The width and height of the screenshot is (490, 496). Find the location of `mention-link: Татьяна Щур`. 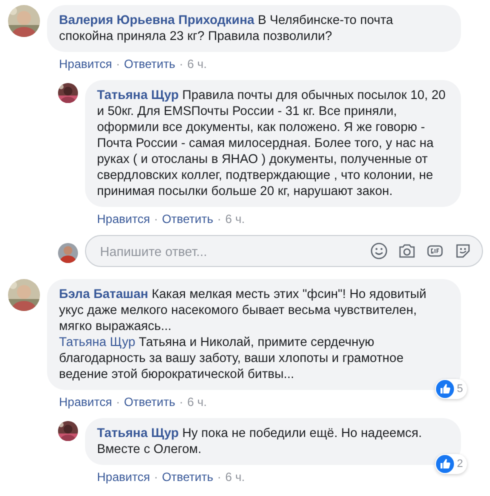

mention-link: Татьяна Щур is located at coordinates (97, 342).